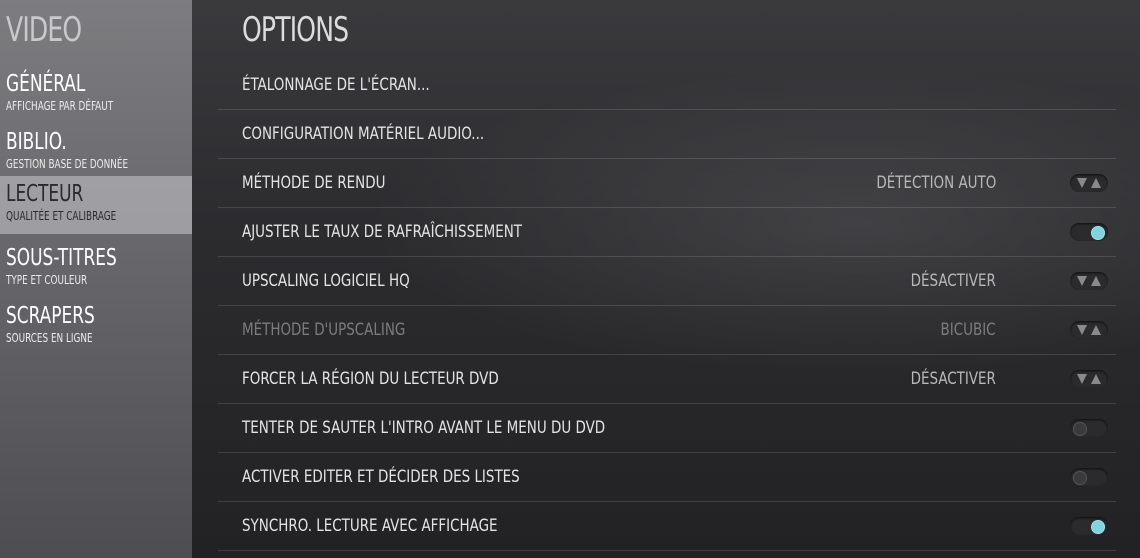 The width and height of the screenshot is (1140, 558). I want to click on setting-row: MÉTHODE D'UPSCALING BICUBIC, so click(667, 330).